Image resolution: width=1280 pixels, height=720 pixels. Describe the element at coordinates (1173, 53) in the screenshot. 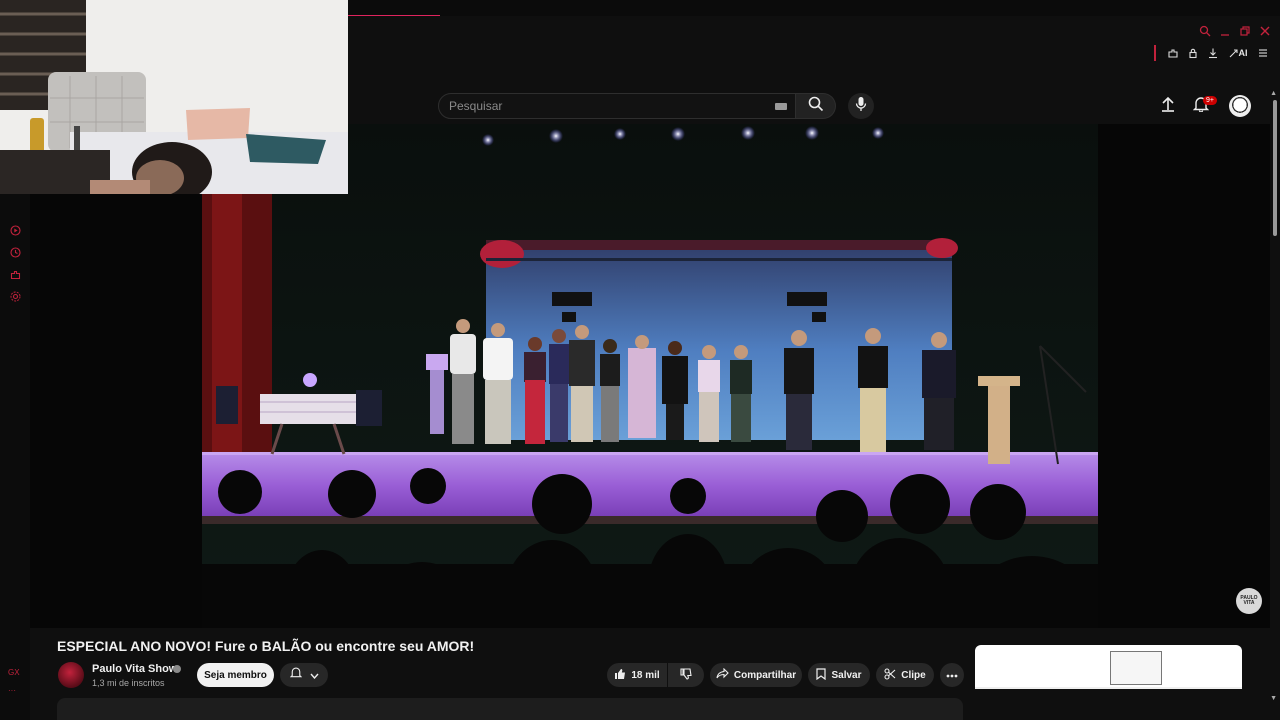

I see `extensions-icon` at that location.